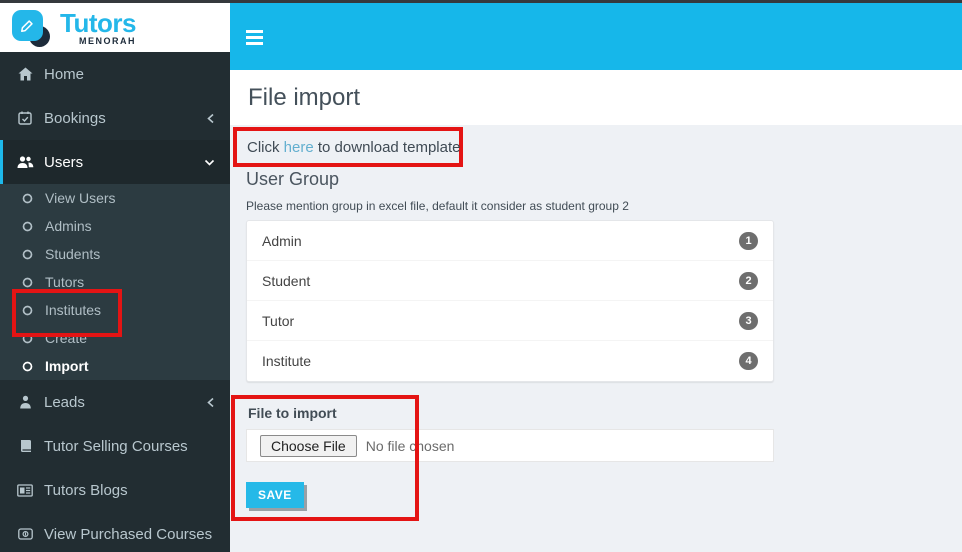 This screenshot has width=962, height=552. What do you see at coordinates (115, 254) in the screenshot?
I see `sidebar-subitem-students: Students` at bounding box center [115, 254].